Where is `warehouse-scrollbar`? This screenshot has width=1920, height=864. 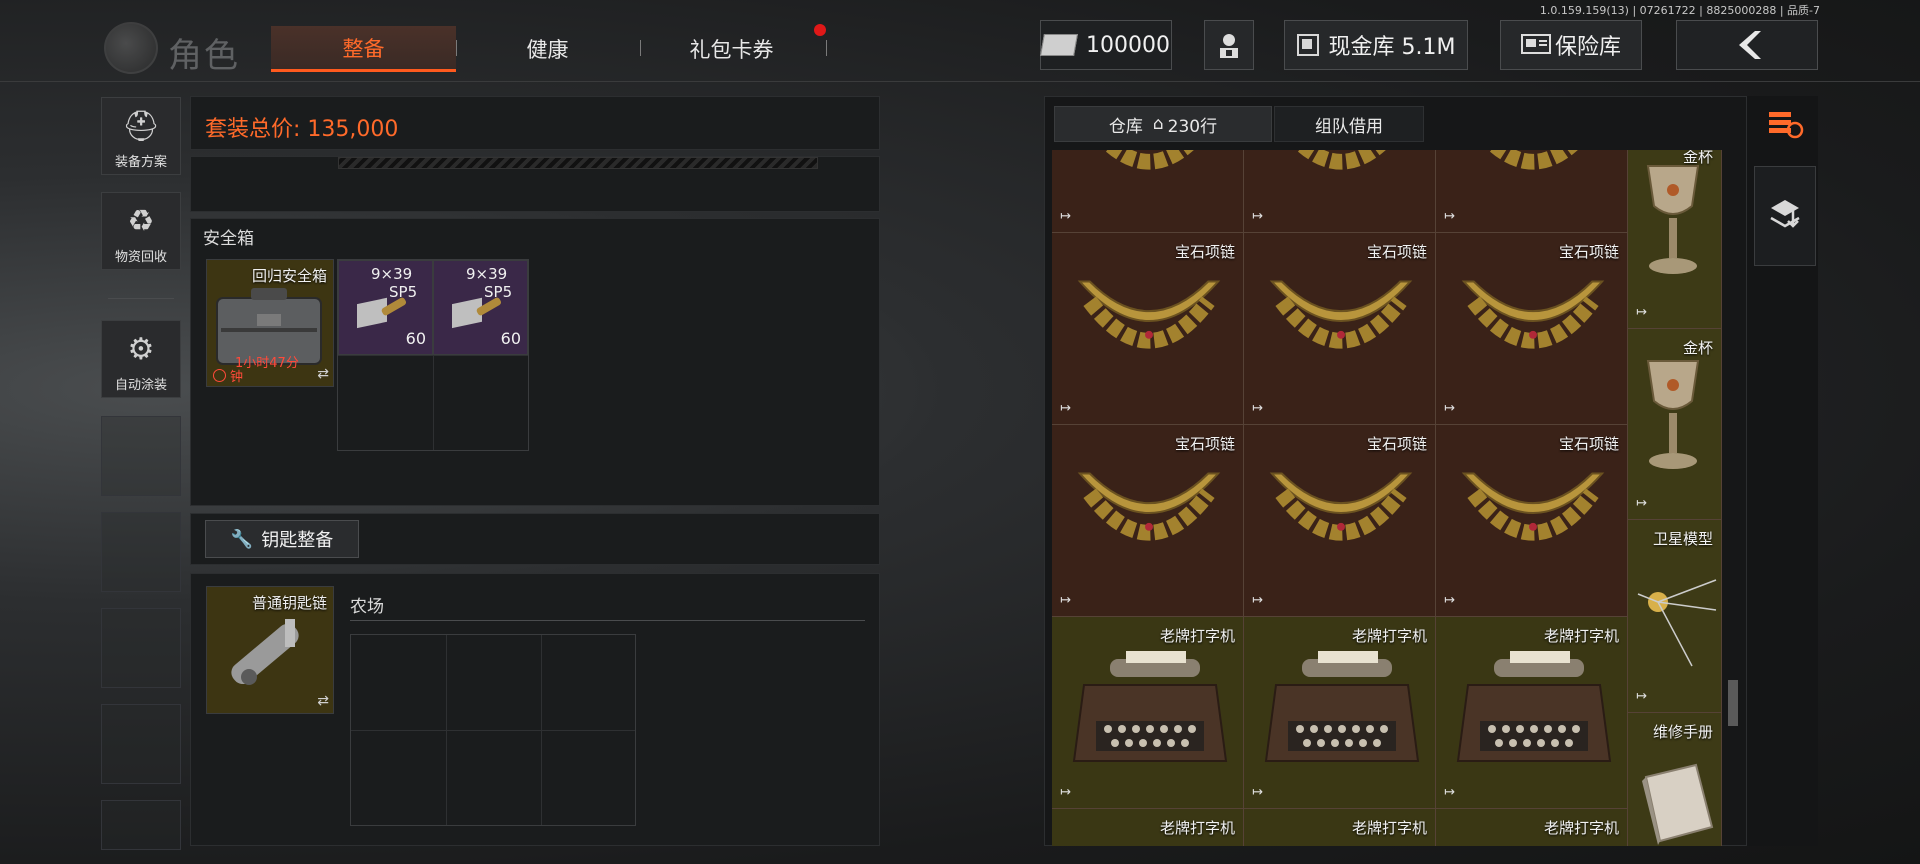 warehouse-scrollbar is located at coordinates (1733, 703).